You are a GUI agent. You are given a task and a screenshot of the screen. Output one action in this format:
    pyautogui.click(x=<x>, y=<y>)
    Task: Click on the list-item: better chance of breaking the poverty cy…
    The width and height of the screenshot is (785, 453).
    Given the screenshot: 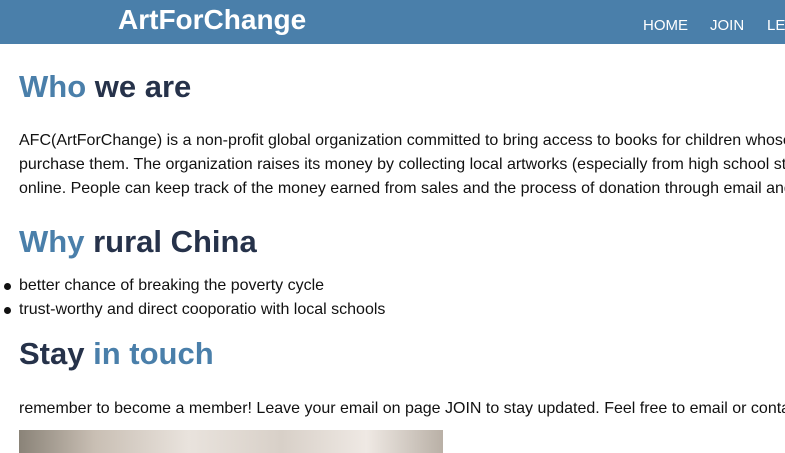 What is the action you would take?
    pyautogui.click(x=192, y=286)
    